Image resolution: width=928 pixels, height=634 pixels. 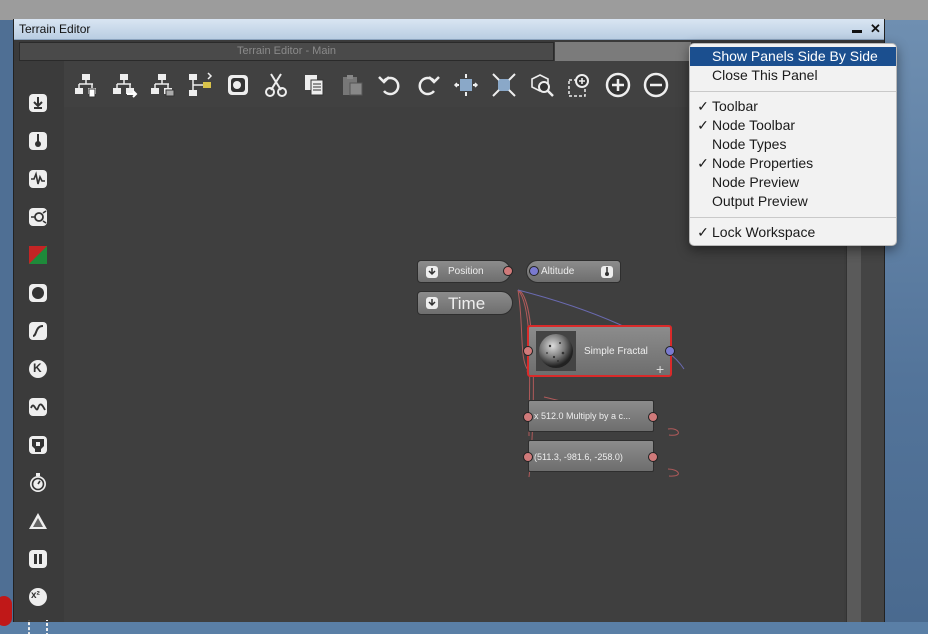 What do you see at coordinates (39, 347) in the screenshot?
I see `node-palette: K x²` at bounding box center [39, 347].